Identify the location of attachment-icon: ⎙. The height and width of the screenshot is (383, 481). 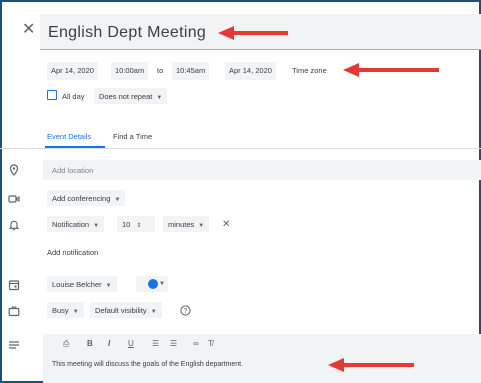
(66, 344).